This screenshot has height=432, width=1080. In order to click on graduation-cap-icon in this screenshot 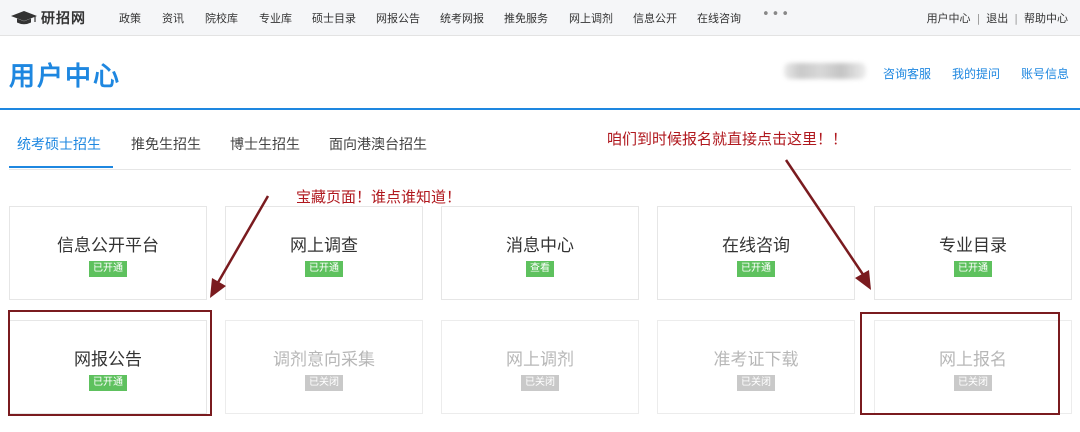, I will do `click(24, 18)`.